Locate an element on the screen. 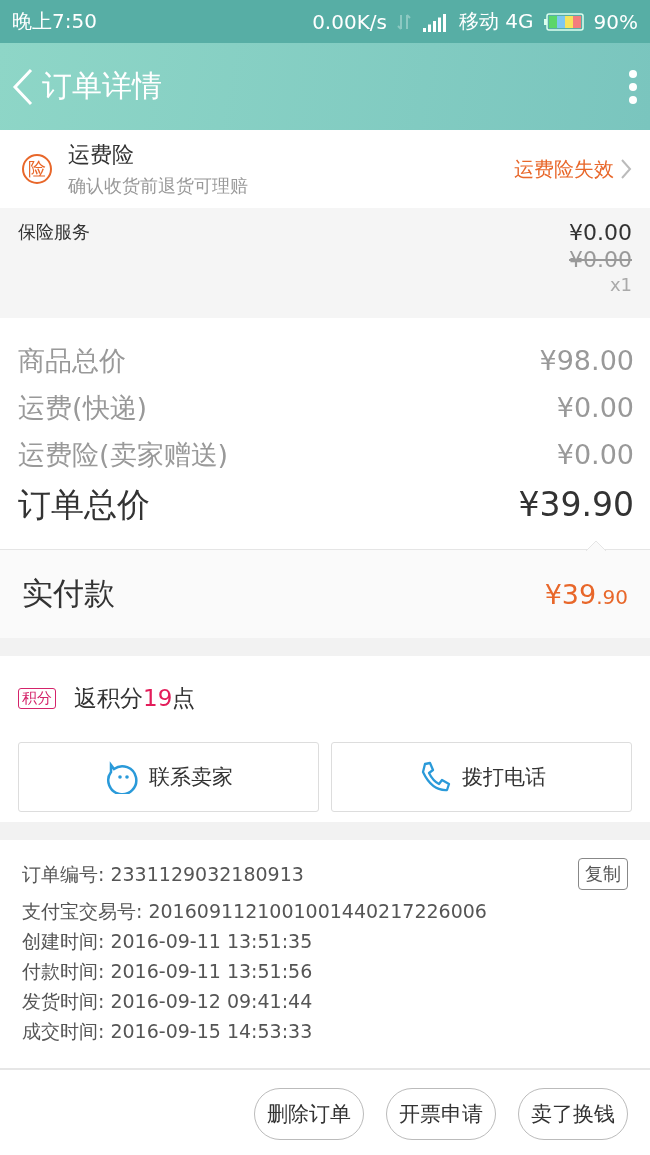  battery-icon is located at coordinates (563, 21).